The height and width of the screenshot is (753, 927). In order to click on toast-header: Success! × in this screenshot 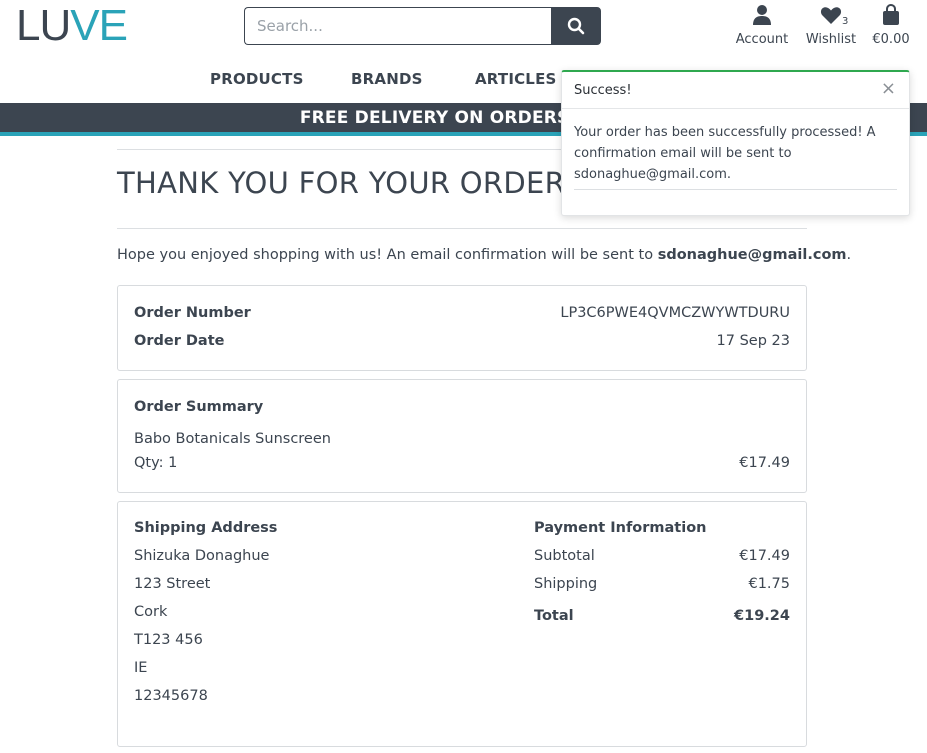, I will do `click(735, 90)`.